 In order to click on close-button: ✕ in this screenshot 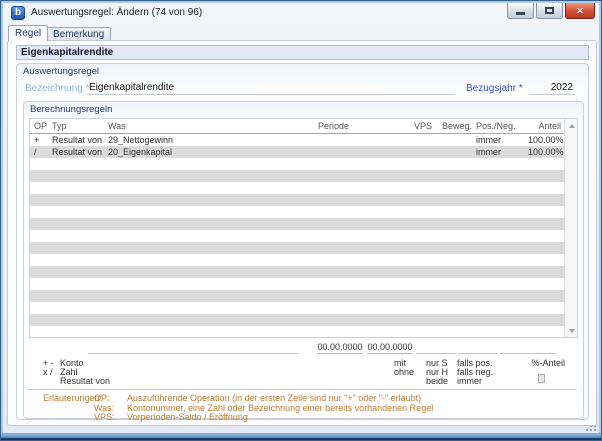, I will do `click(580, 11)`.